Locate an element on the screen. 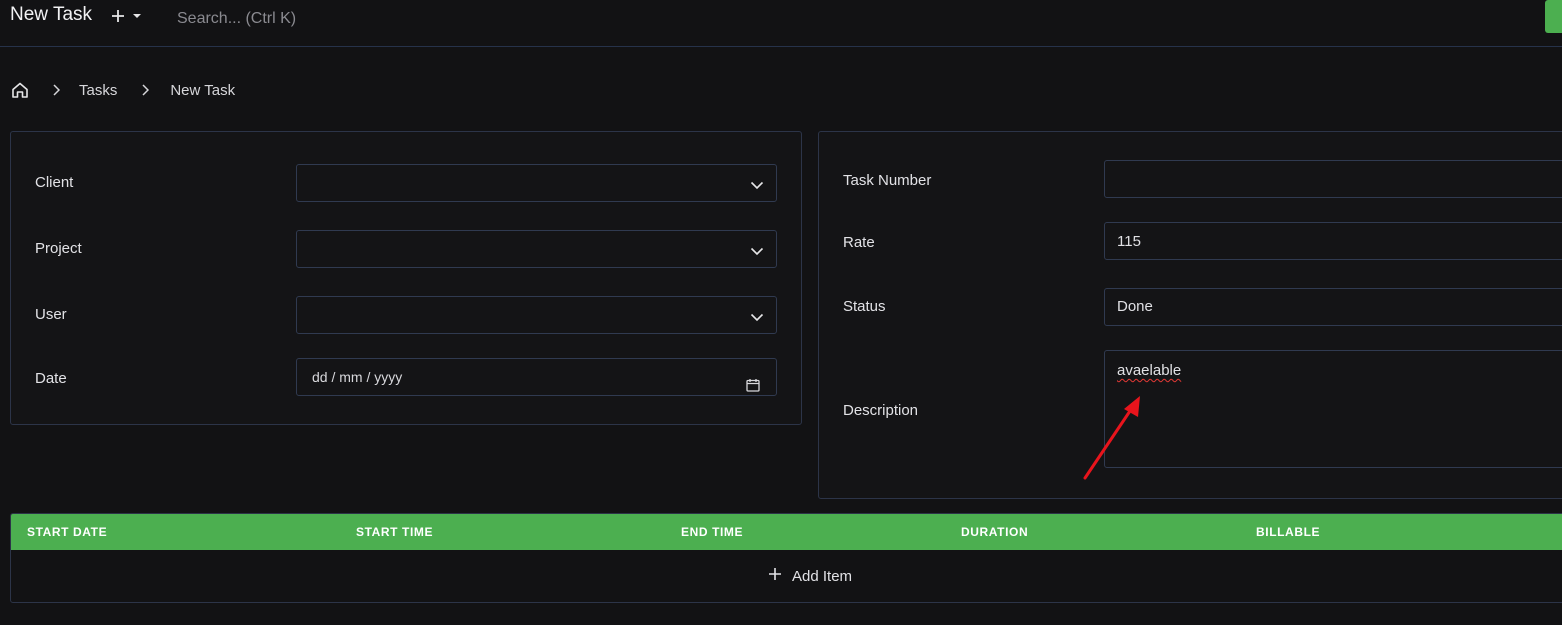 This screenshot has width=1562, height=625. project-label: Project is located at coordinates (58, 248).